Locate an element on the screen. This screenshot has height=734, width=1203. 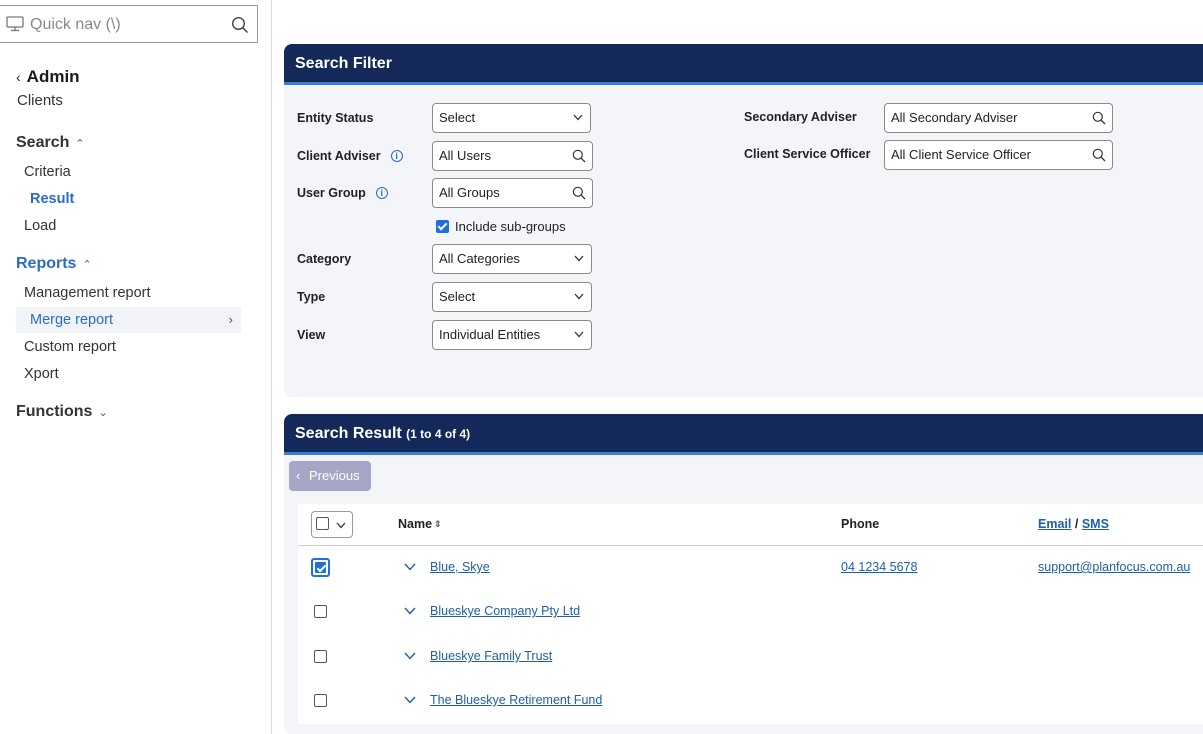
view-label: View is located at coordinates (311, 335).